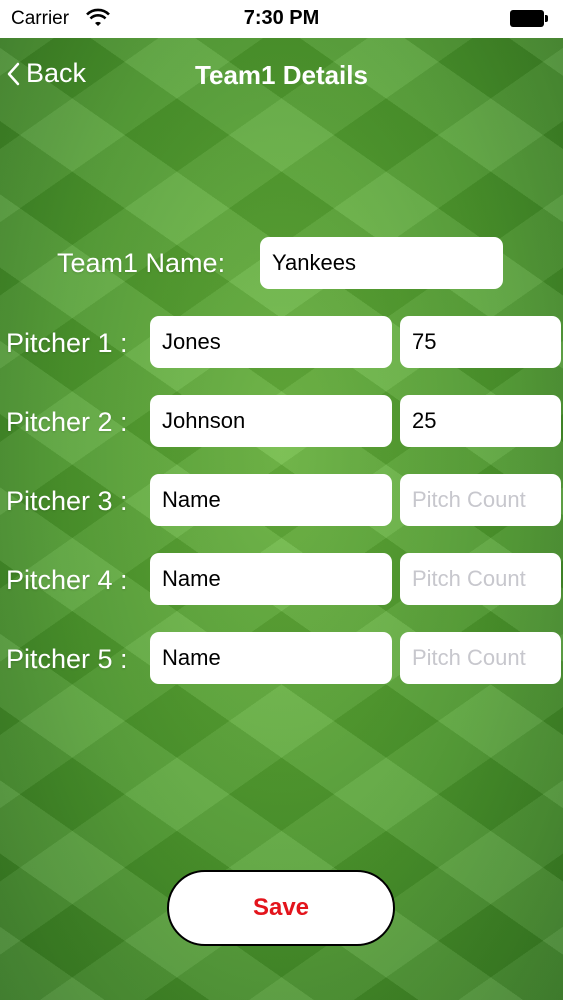 This screenshot has height=1000, width=563. What do you see at coordinates (271, 658) in the screenshot?
I see `pitcher-5-name-field: Name` at bounding box center [271, 658].